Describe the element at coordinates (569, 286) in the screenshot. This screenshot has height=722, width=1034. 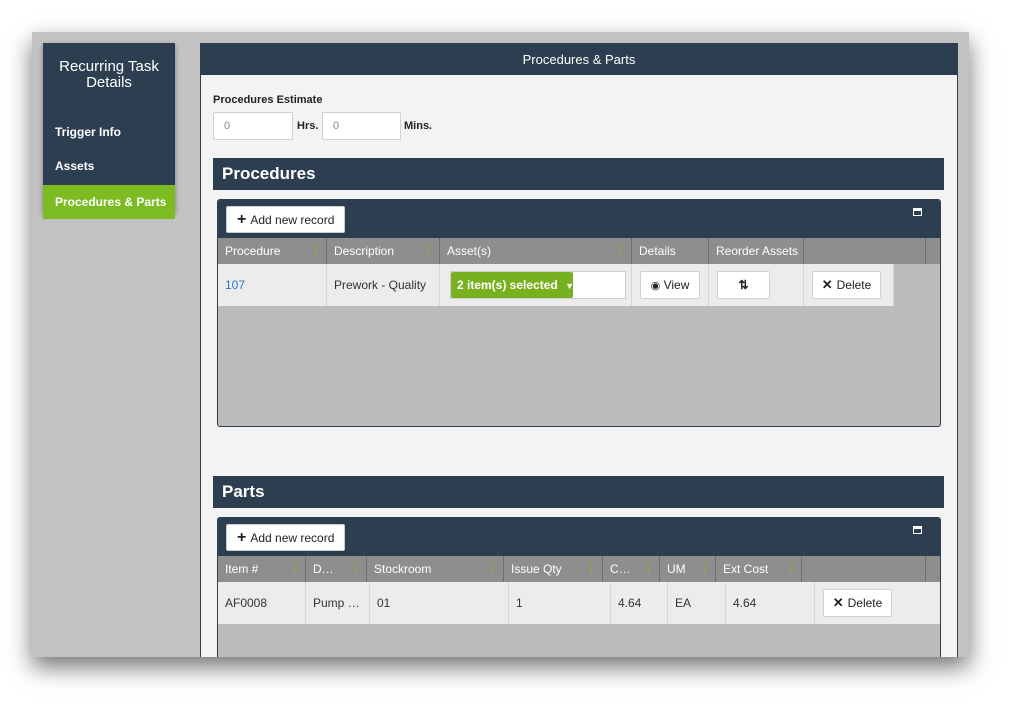
I see `caret-down-icon: ▼` at that location.